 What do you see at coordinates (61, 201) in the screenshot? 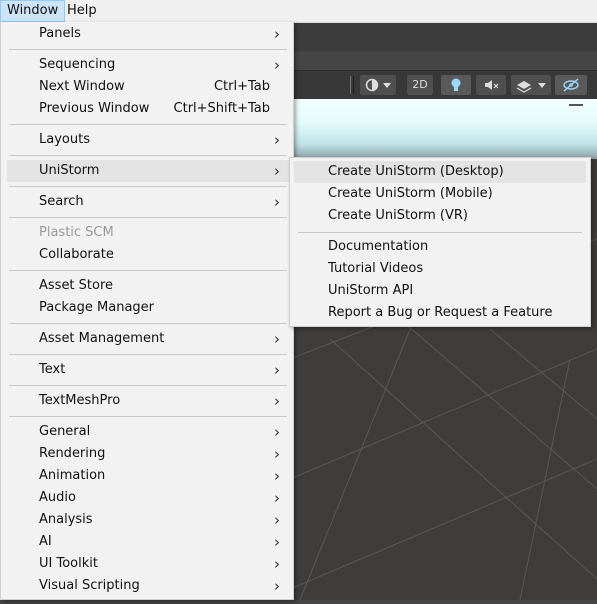
I see `menu-item-label: Search` at bounding box center [61, 201].